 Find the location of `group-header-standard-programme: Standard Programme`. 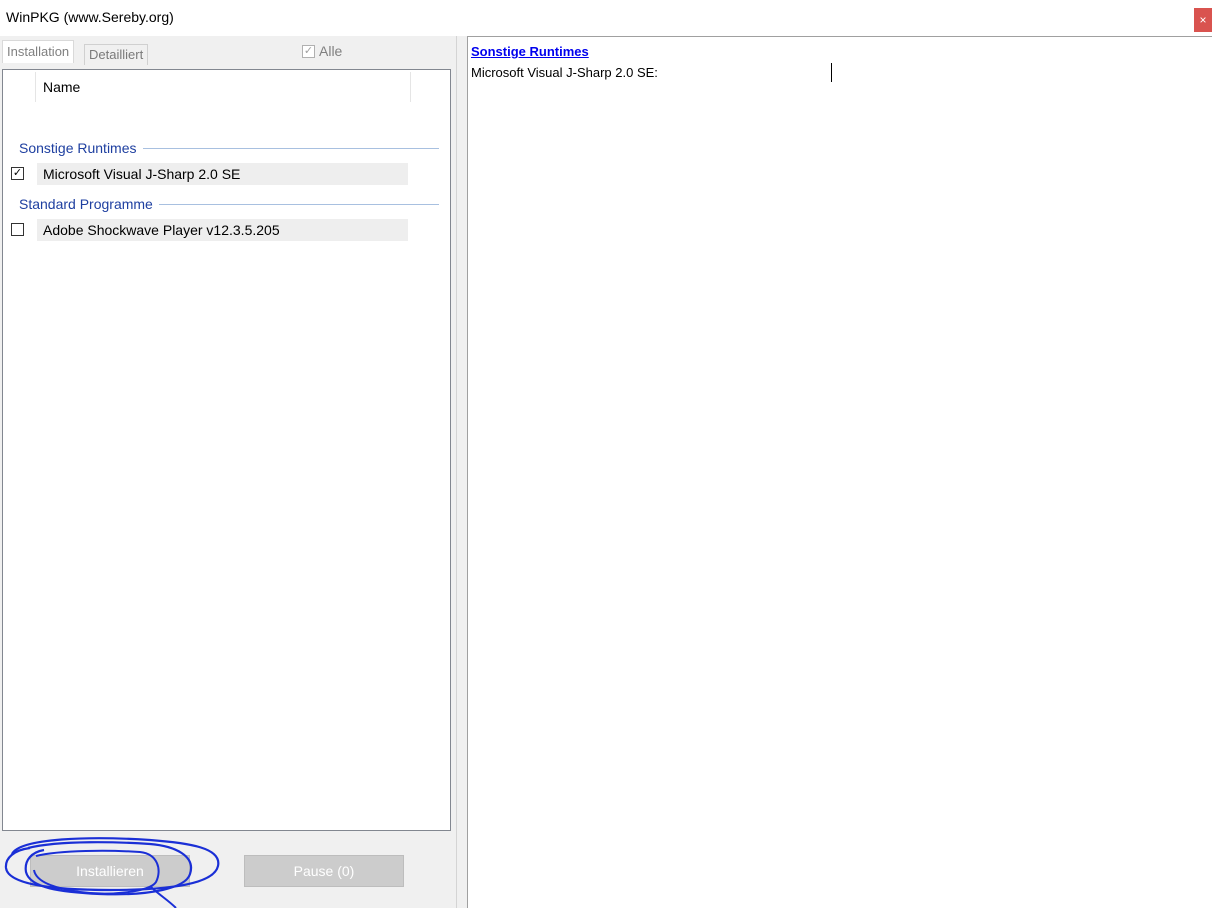

group-header-standard-programme: Standard Programme is located at coordinates (229, 204).